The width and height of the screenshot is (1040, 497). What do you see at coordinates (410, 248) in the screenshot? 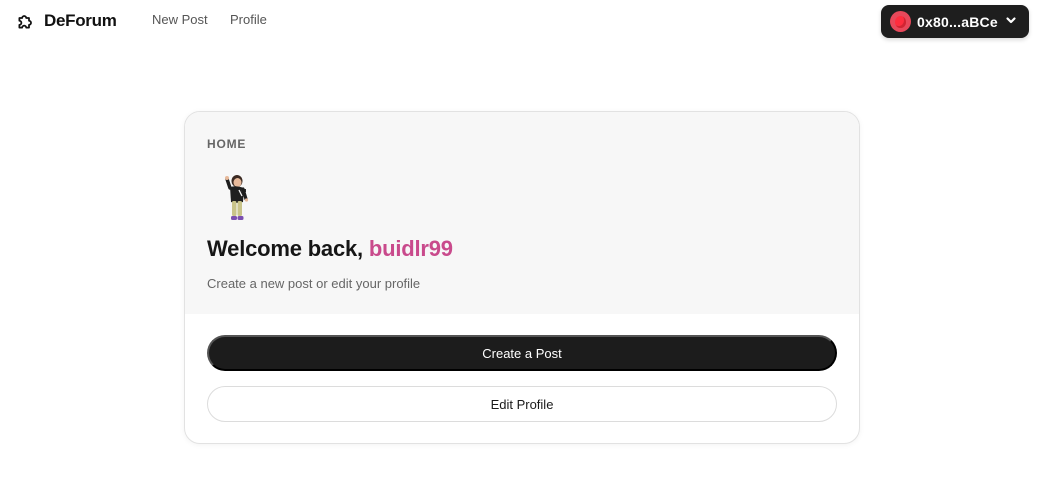
I see `username: buidlr99` at bounding box center [410, 248].